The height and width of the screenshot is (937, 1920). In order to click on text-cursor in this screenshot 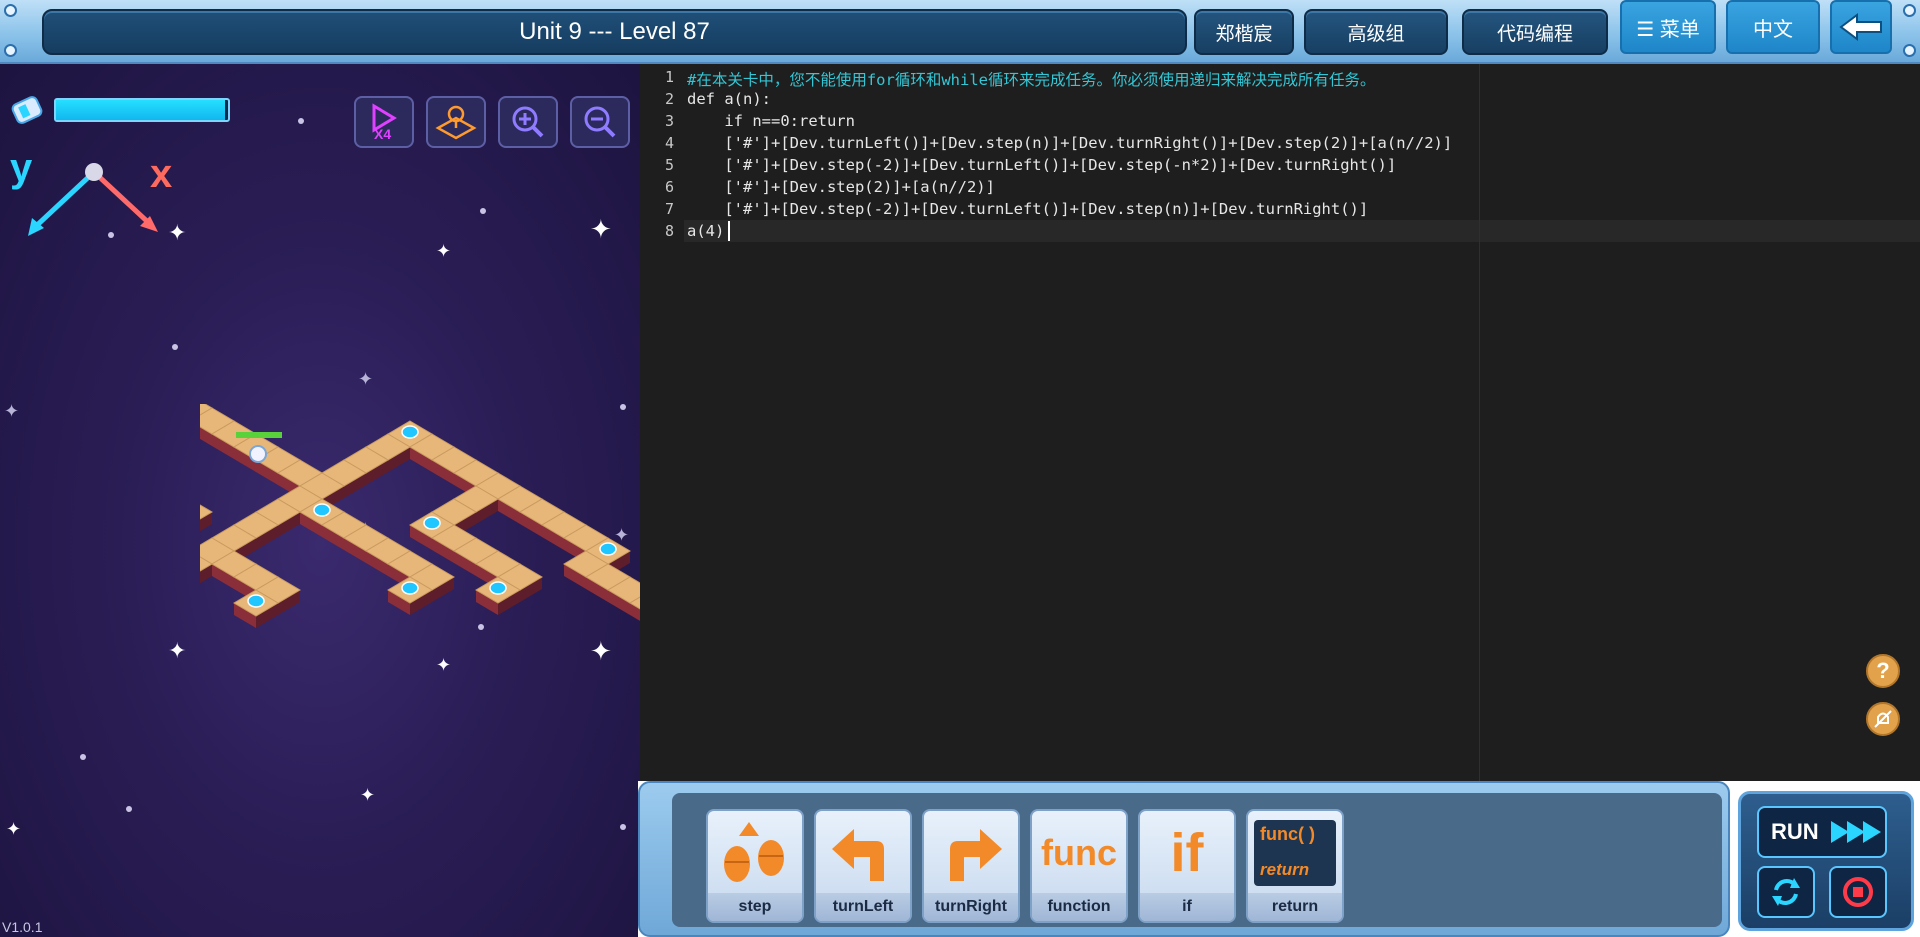, I will do `click(729, 231)`.